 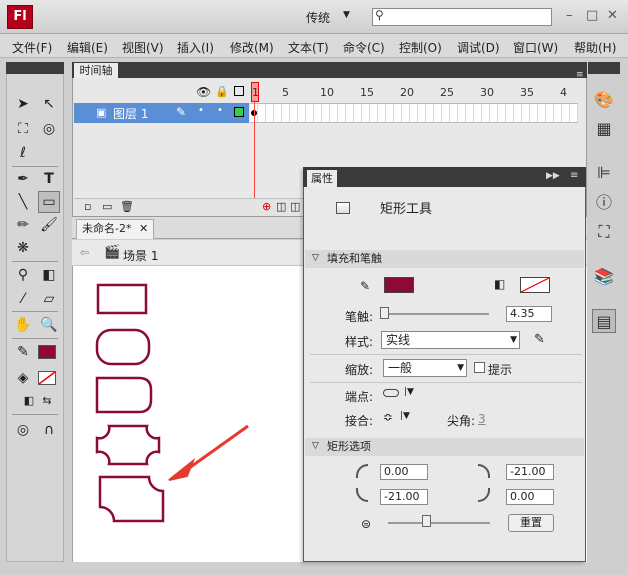 I want to click on text-tool-icon: T, so click(x=49, y=179).